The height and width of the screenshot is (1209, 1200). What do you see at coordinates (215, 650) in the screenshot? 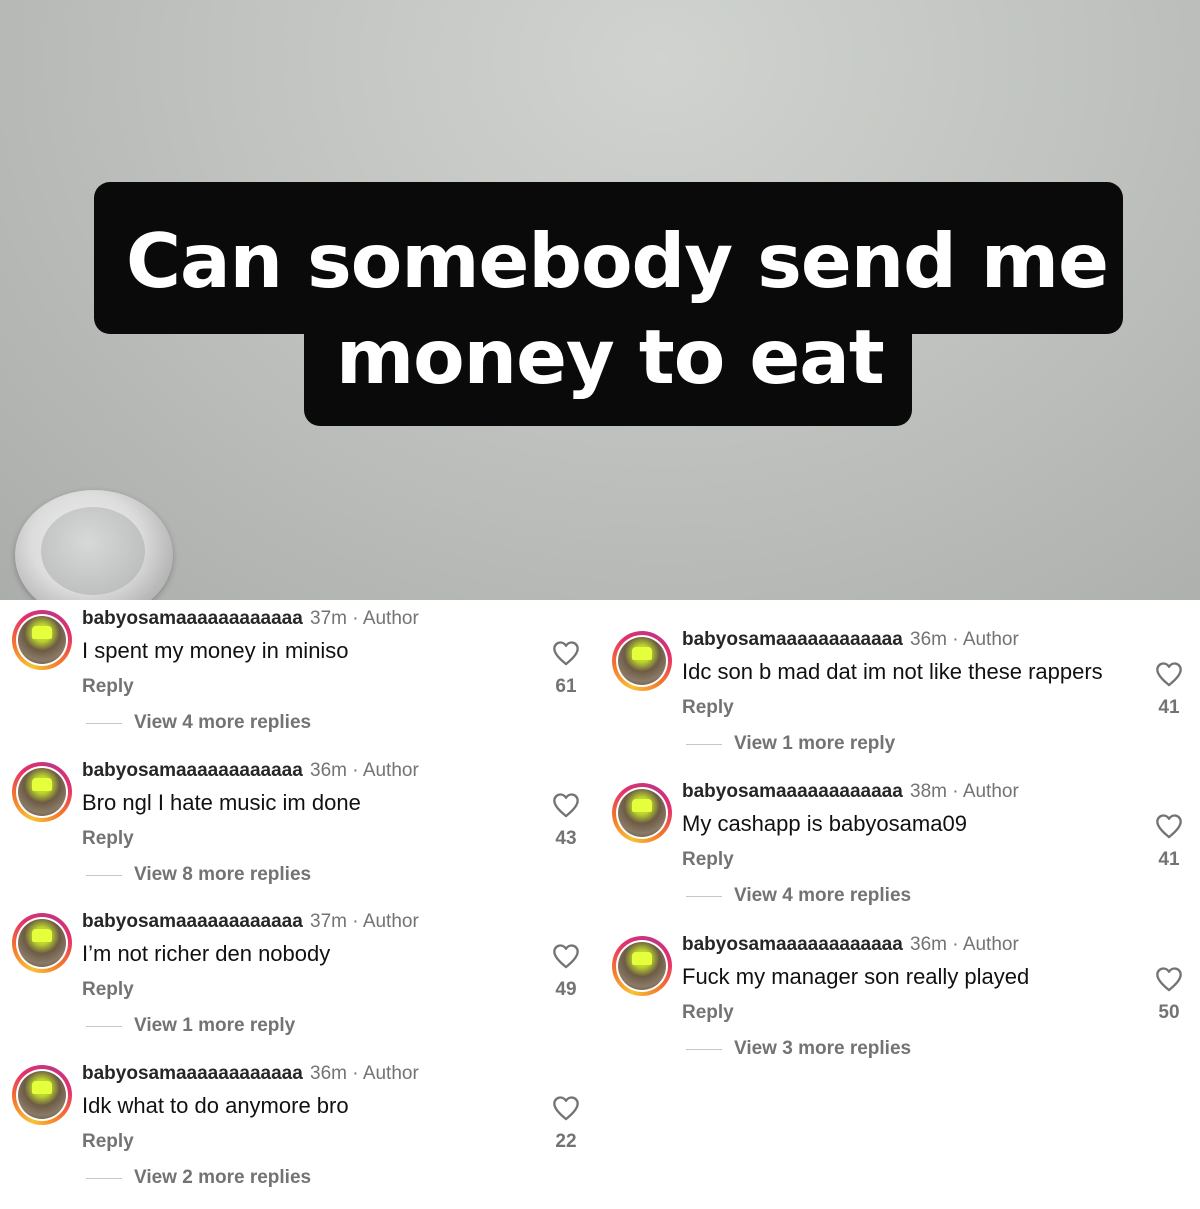
I see `comment-text: I spent my money in miniso` at bounding box center [215, 650].